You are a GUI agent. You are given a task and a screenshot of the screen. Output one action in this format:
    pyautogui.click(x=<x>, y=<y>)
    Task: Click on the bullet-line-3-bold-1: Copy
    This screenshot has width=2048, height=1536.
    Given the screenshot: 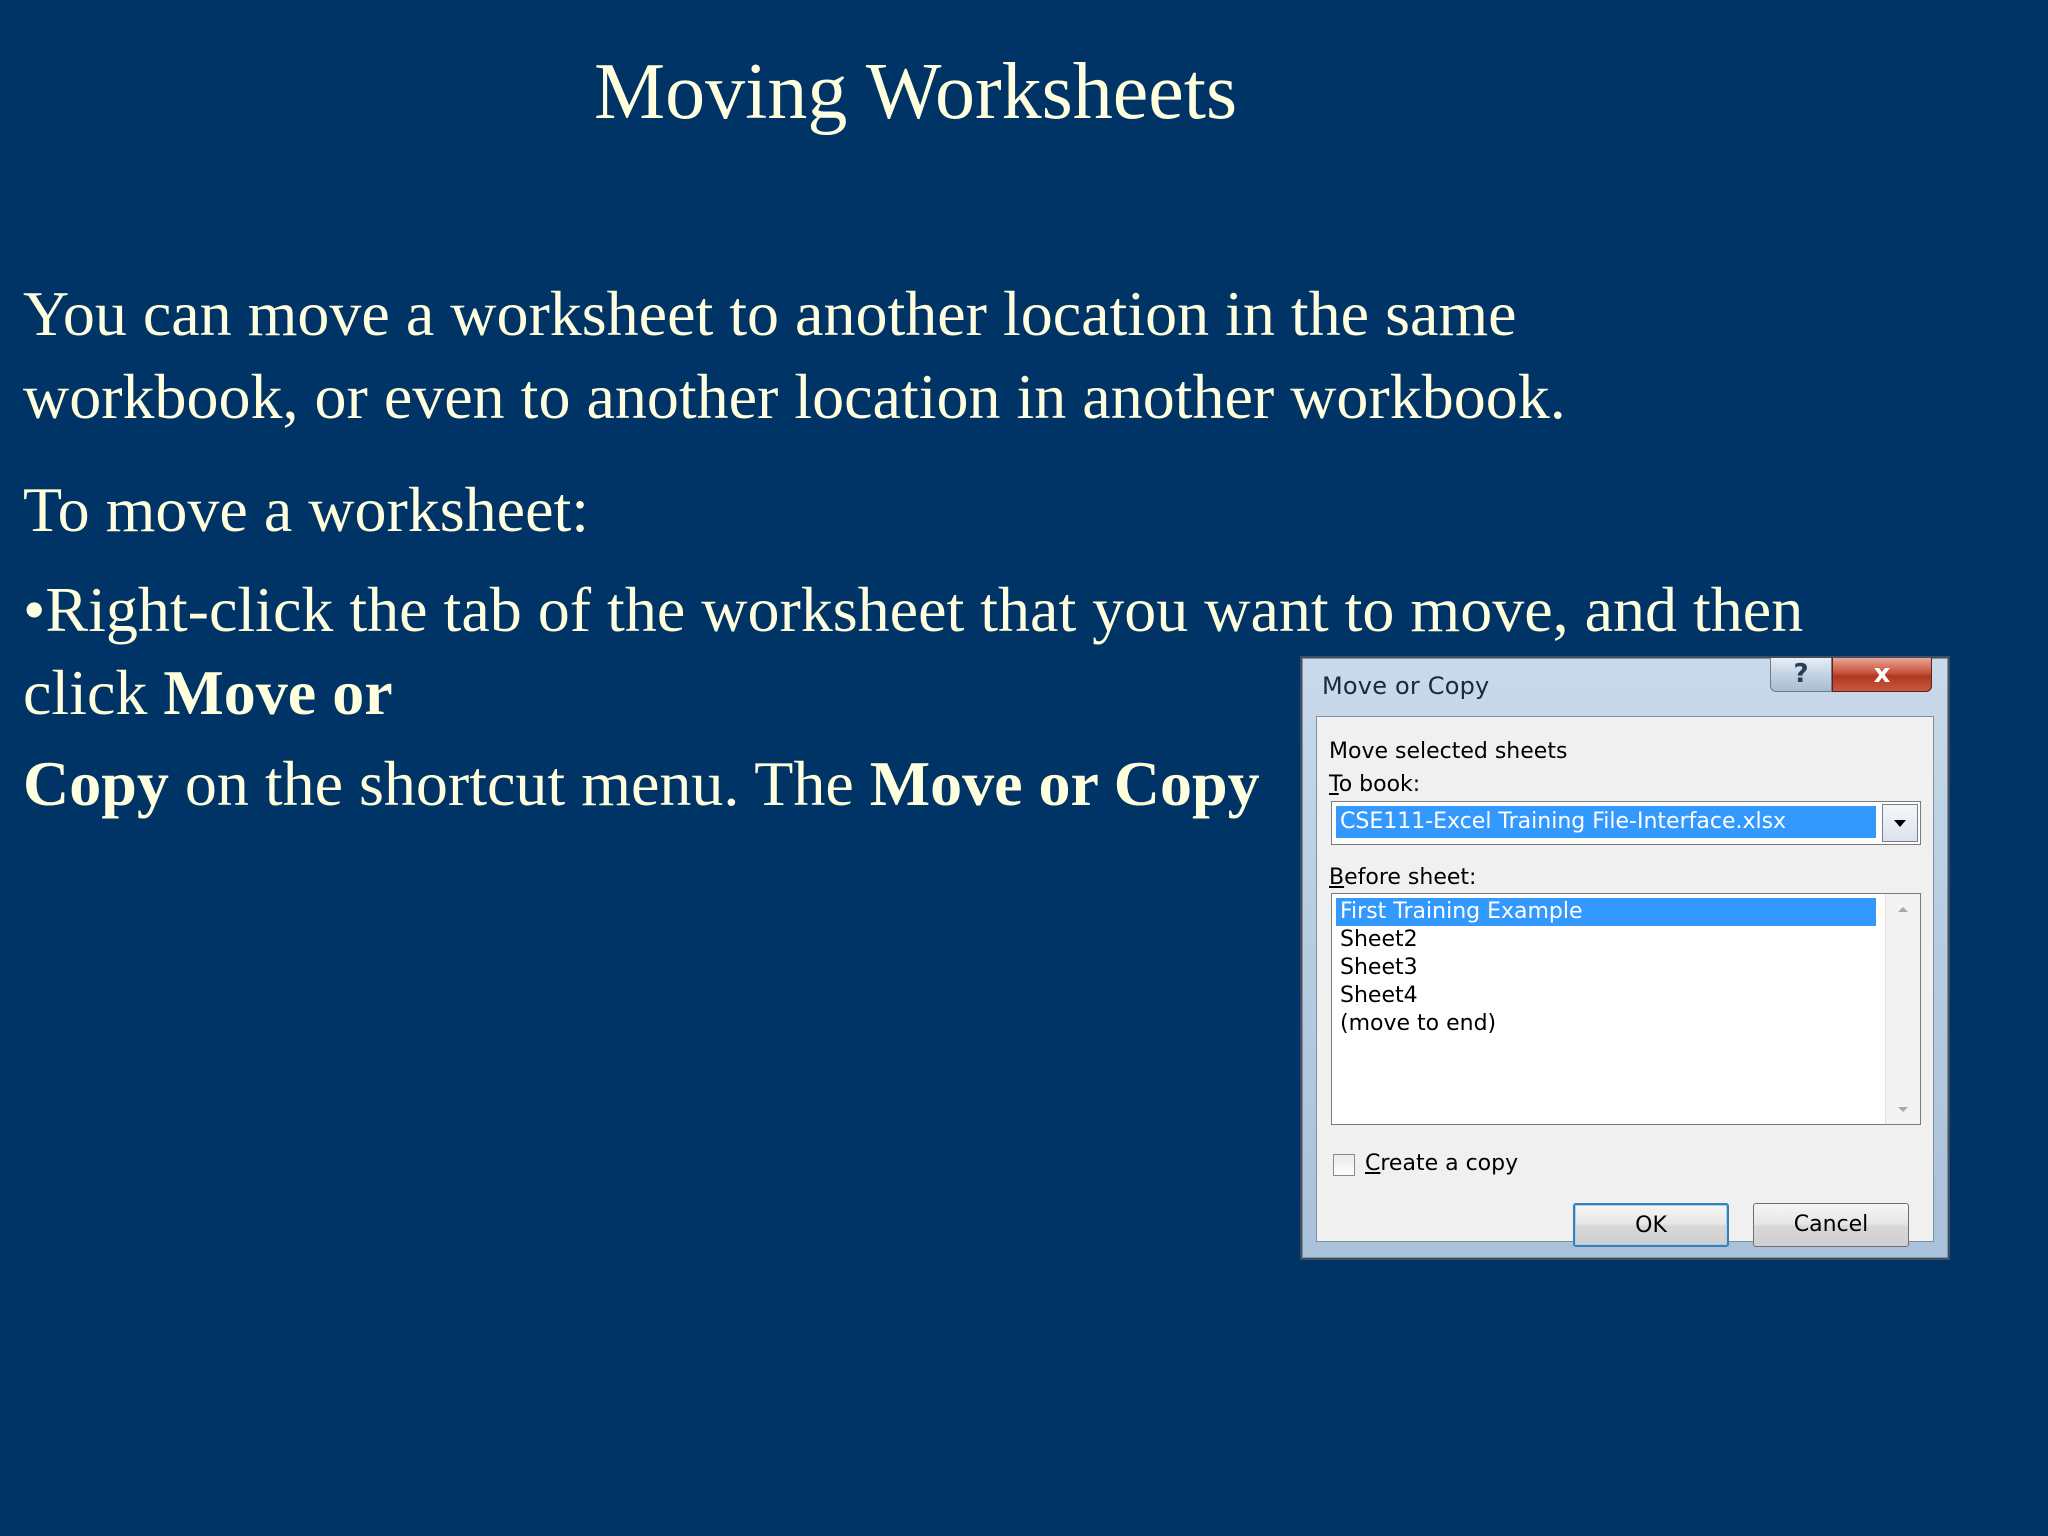 What is the action you would take?
    pyautogui.click(x=96, y=783)
    